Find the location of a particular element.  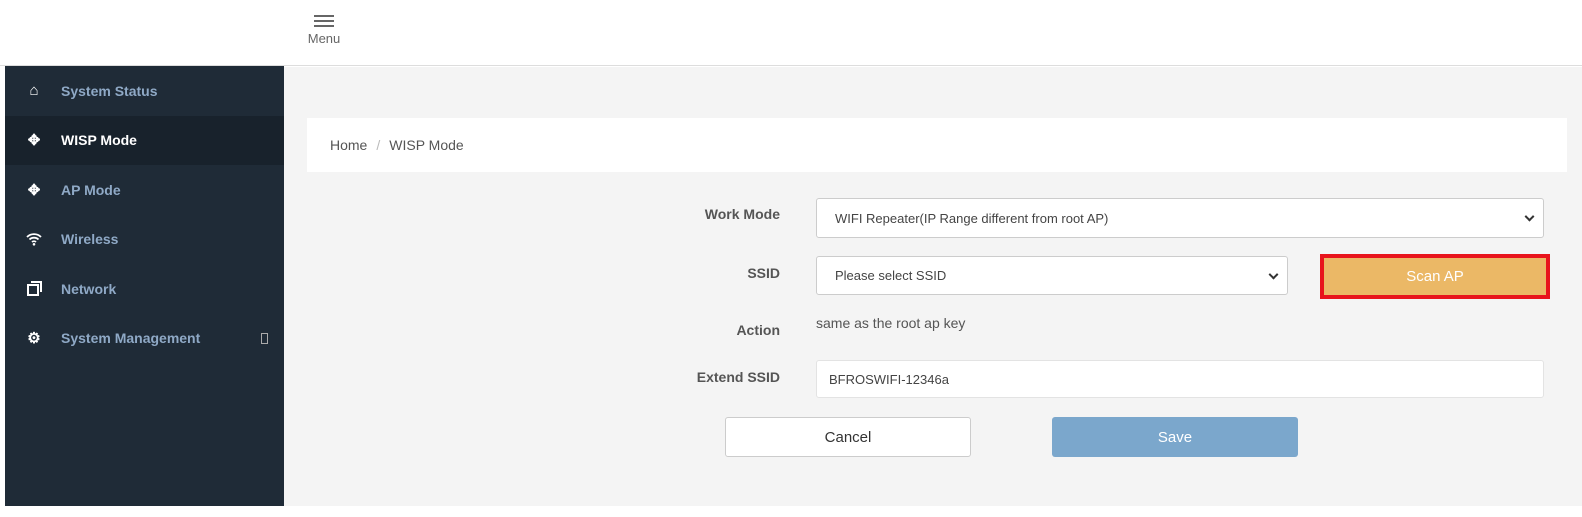

breadcrumb-current: WISP Mode is located at coordinates (426, 145).